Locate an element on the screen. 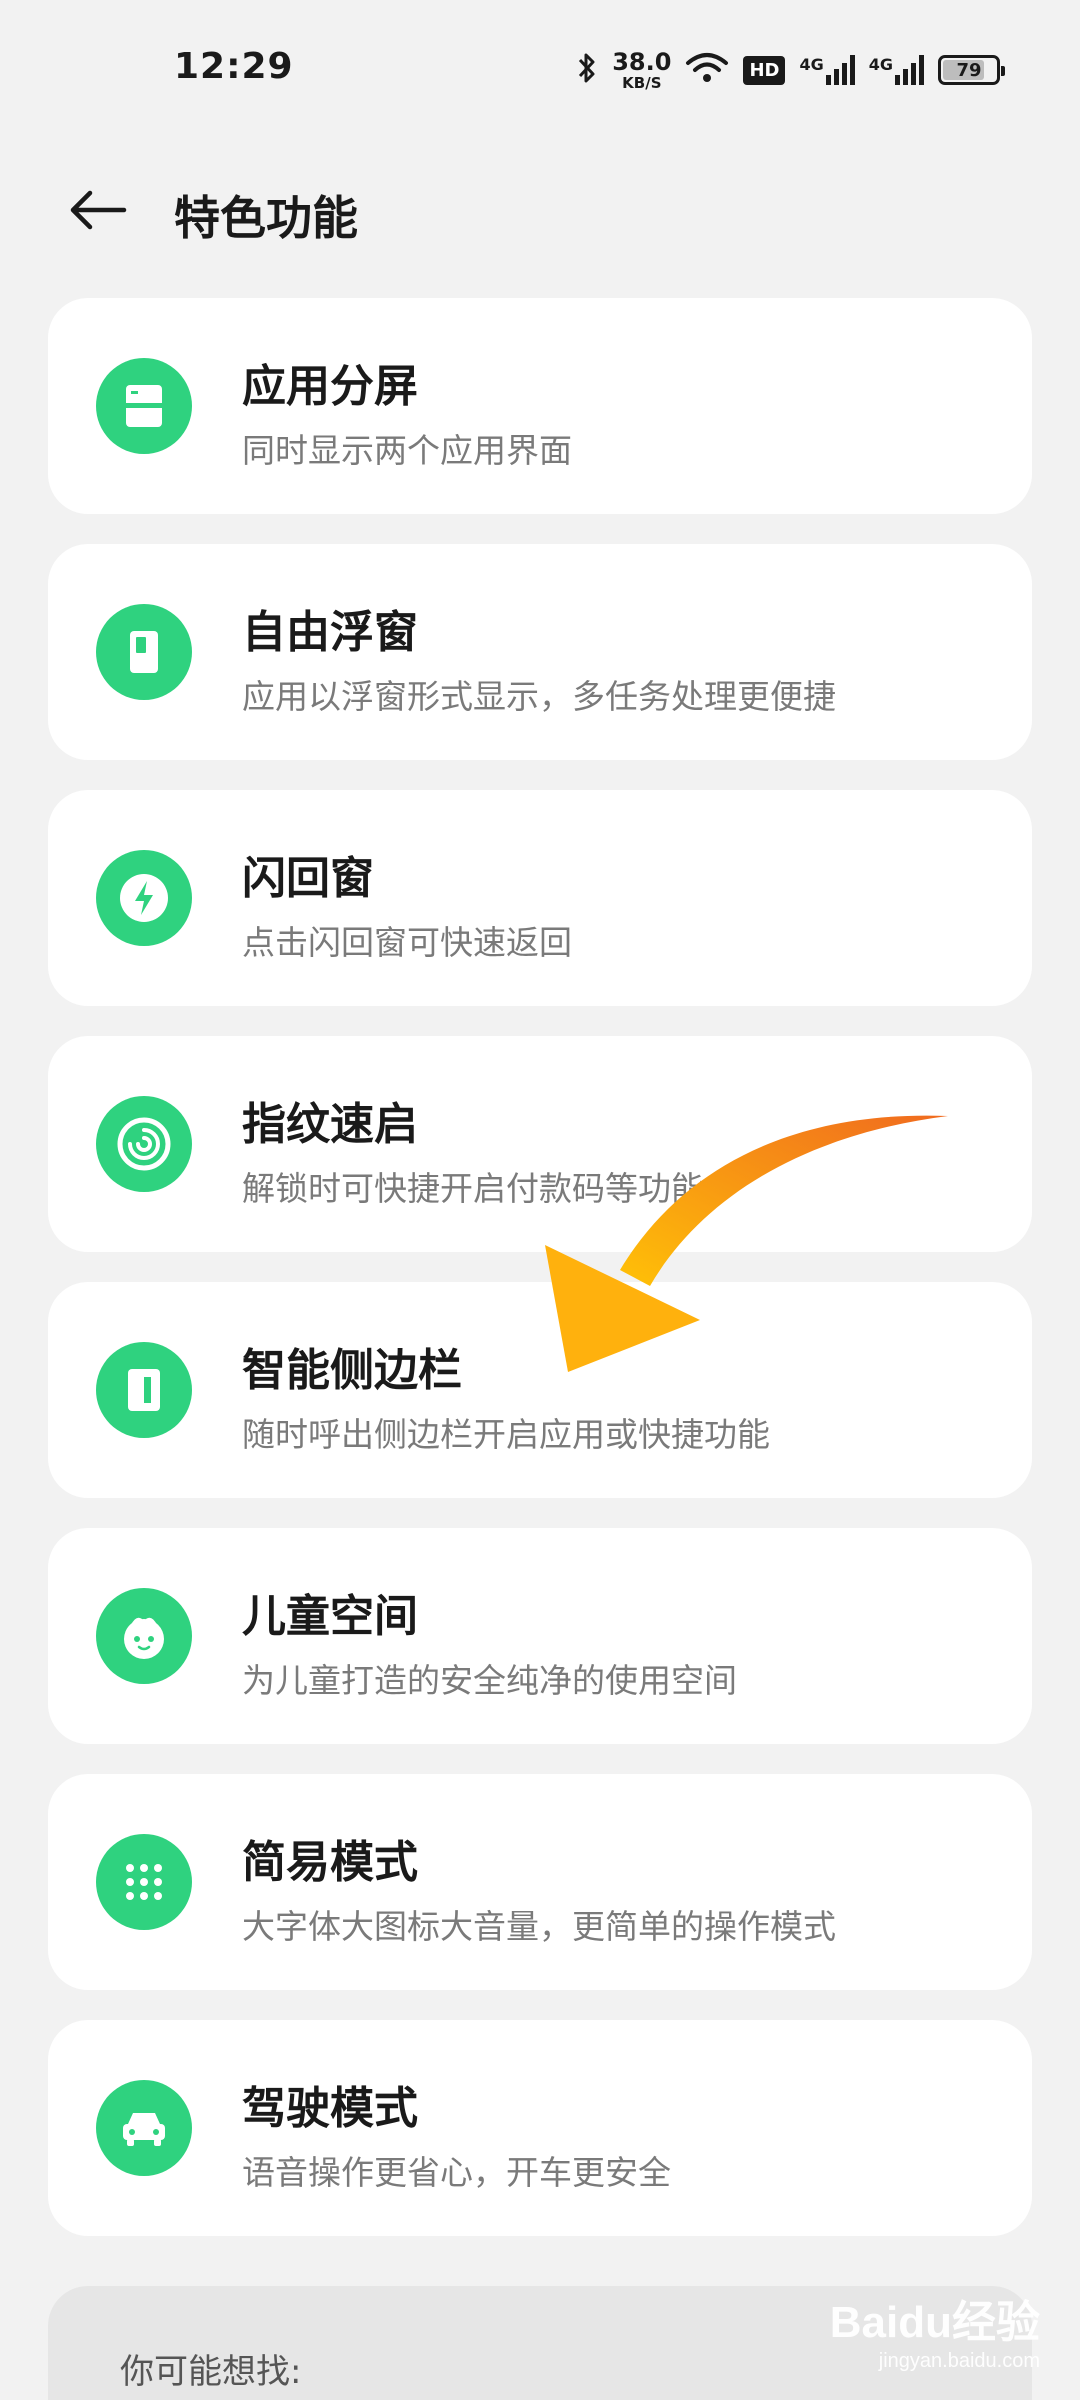  feature-item-flash-window: 闪回窗 点击闪回窗可快速返回 is located at coordinates (540, 898).